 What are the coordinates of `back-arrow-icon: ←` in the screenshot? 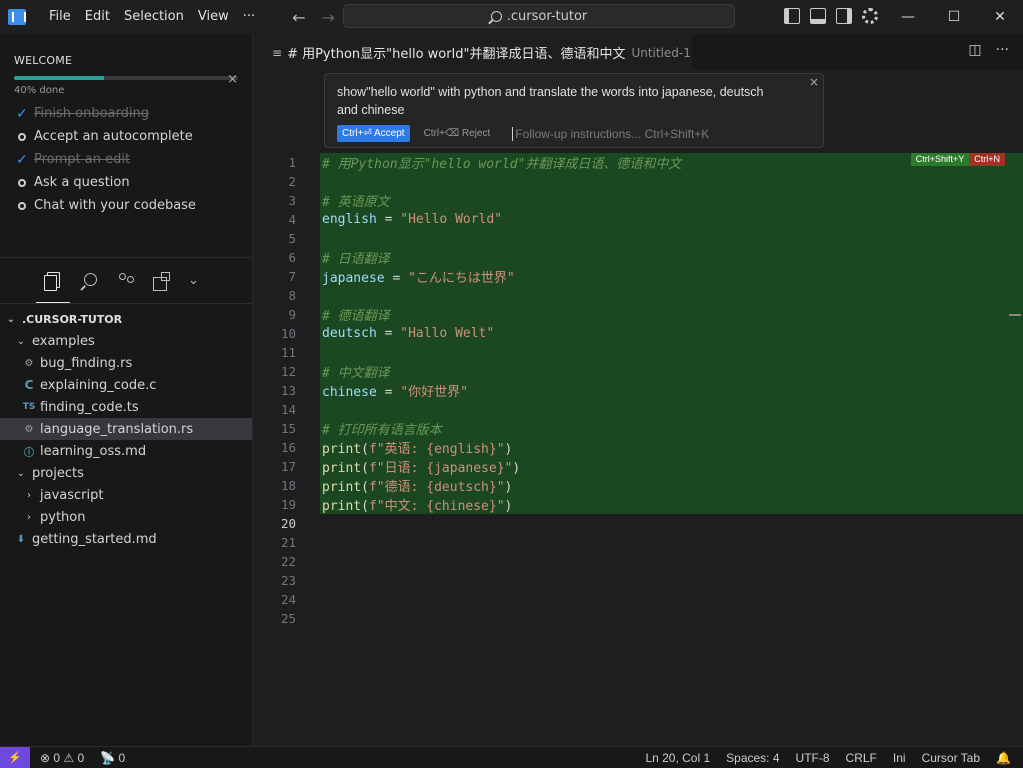 It's located at (298, 17).